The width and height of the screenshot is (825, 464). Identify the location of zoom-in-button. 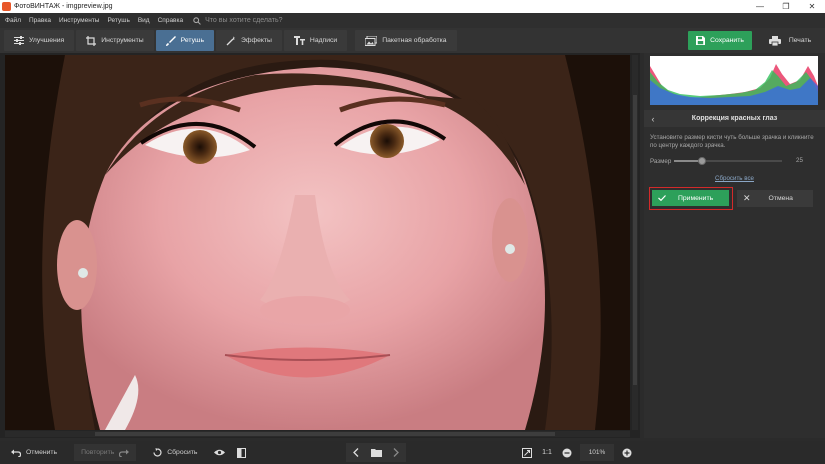
(627, 452).